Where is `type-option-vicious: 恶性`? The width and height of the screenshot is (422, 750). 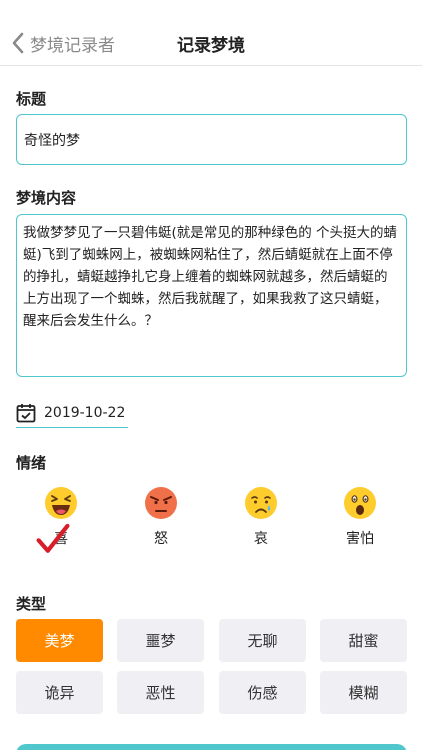 type-option-vicious: 恶性 is located at coordinates (160, 692).